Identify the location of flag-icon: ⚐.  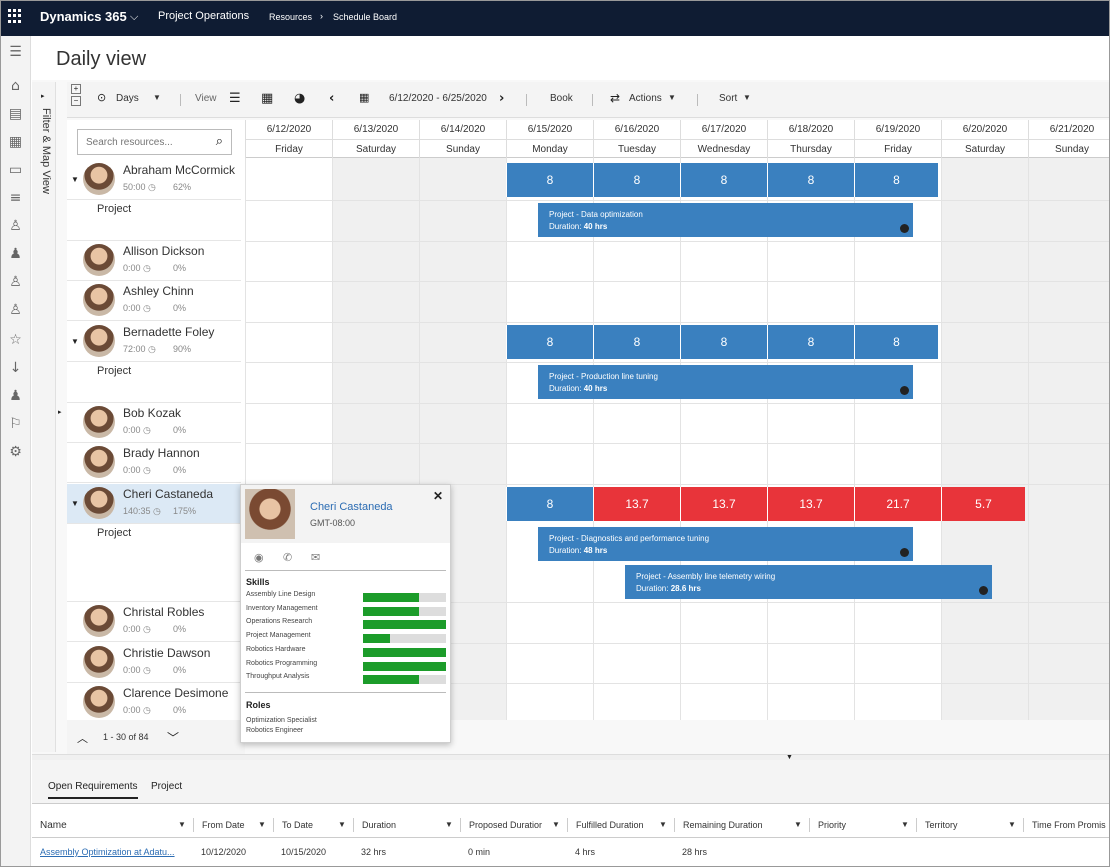
(15, 424).